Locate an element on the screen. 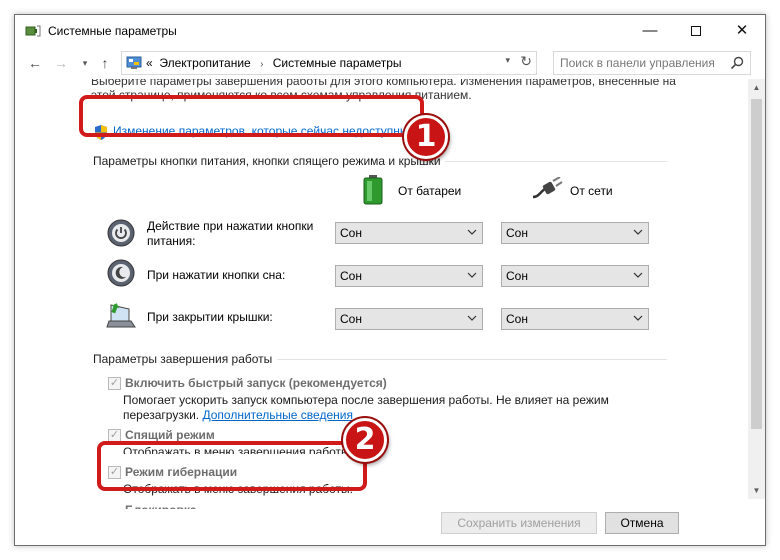 The height and width of the screenshot is (560, 780). scroll-down-icon: ▼ is located at coordinates (756, 490).